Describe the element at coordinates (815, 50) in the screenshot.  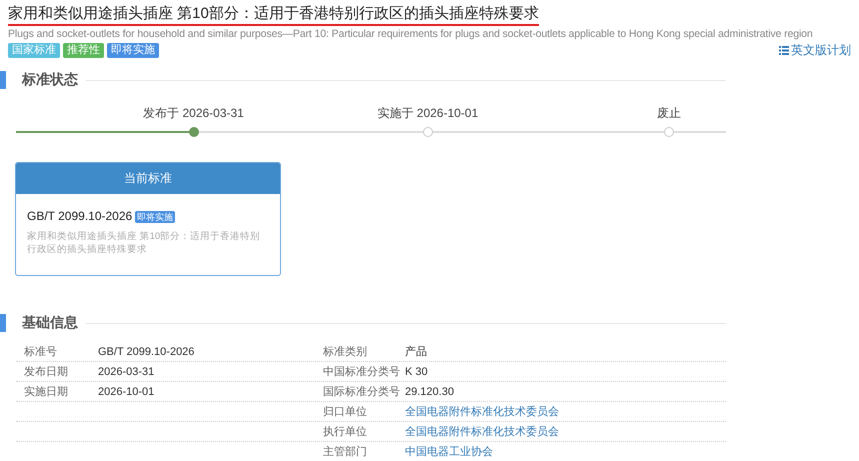
I see `english-plan-link: 英文版计划` at that location.